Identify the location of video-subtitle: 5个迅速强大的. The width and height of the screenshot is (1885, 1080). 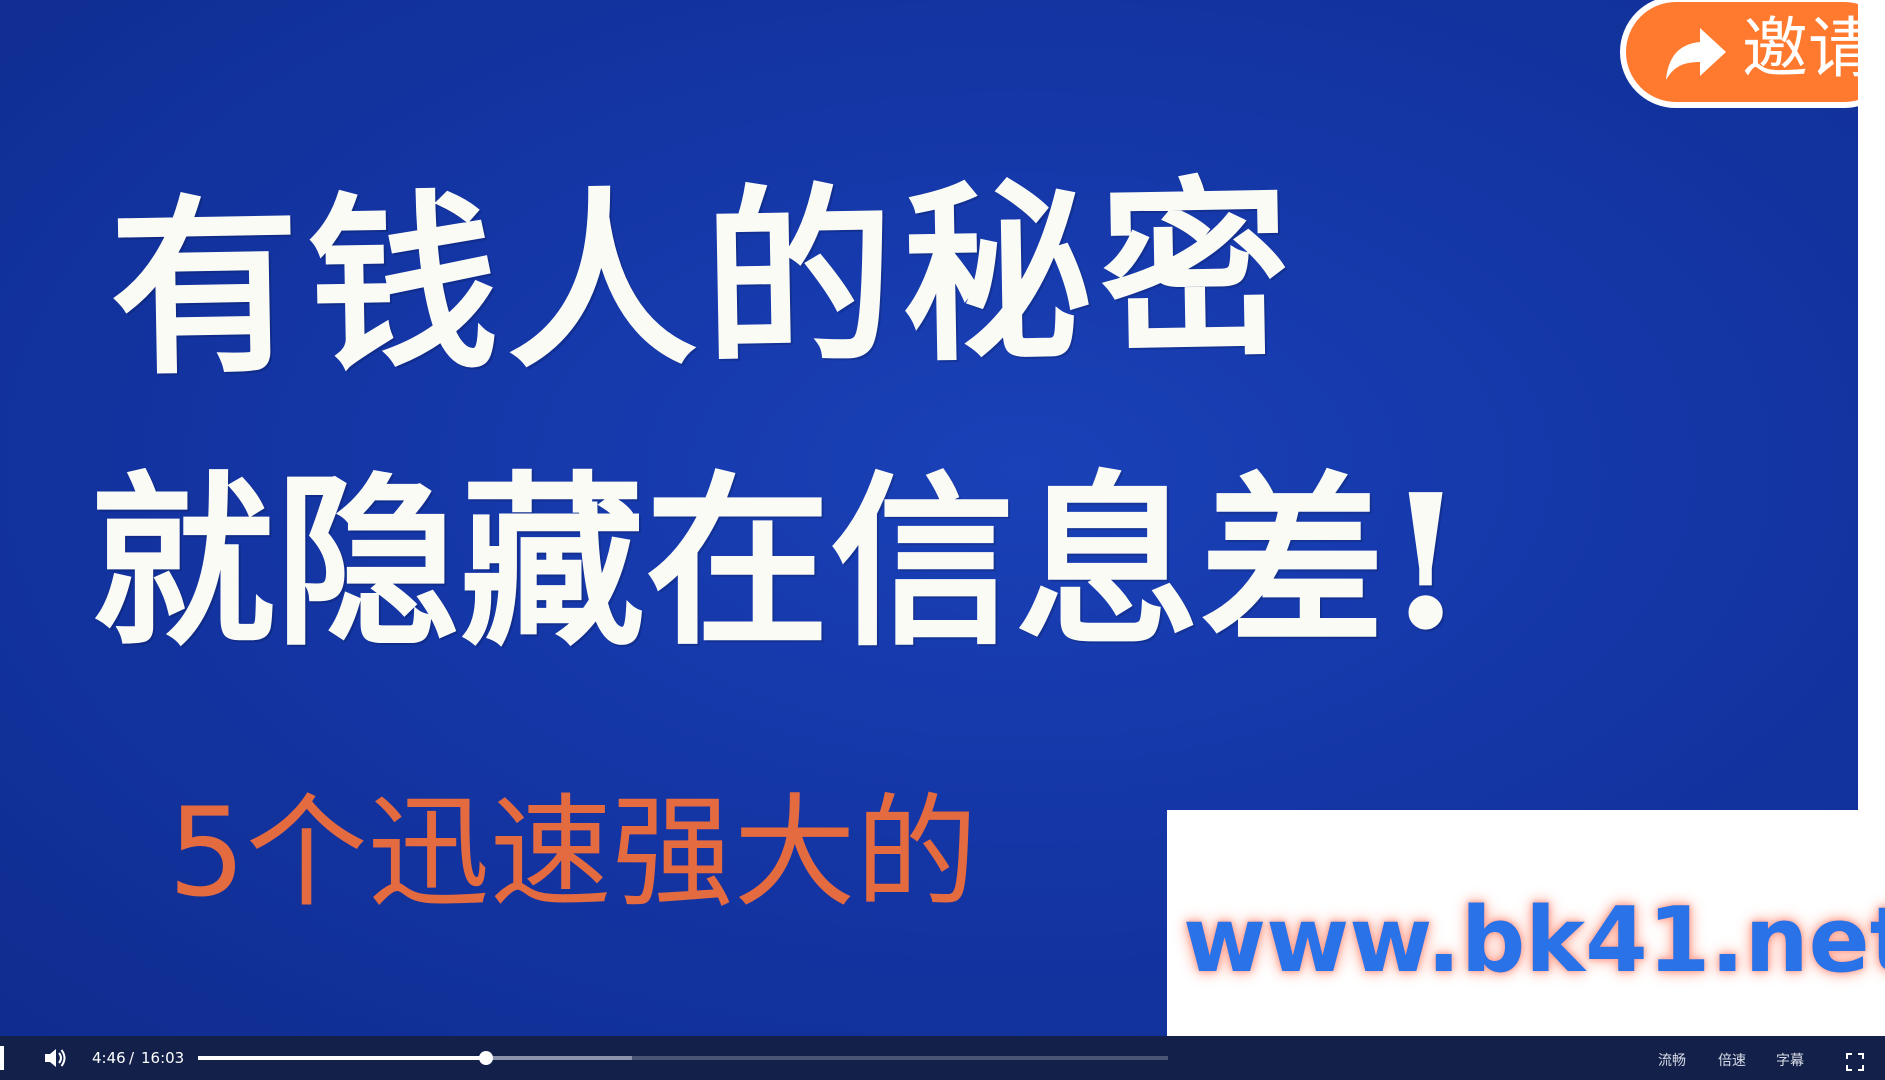
(573, 853).